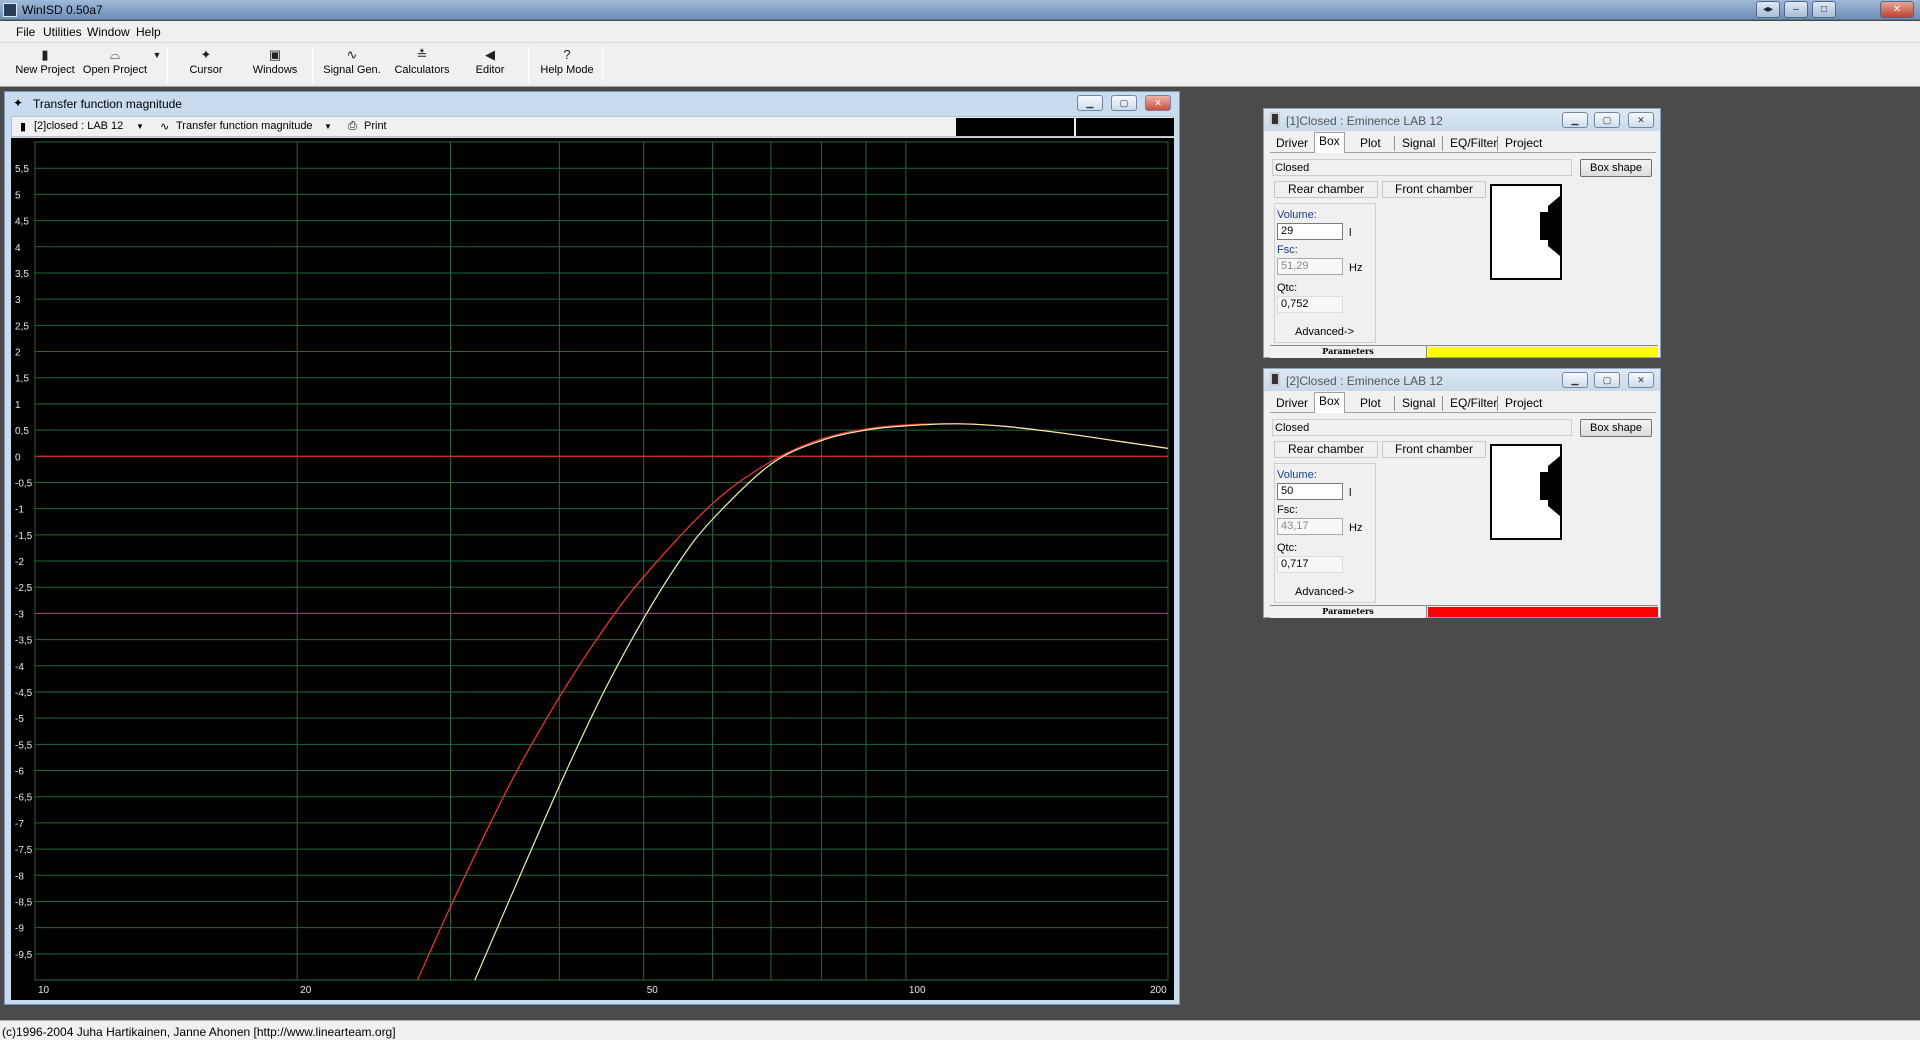  I want to click on graph-close-button: ✕, so click(1158, 103).